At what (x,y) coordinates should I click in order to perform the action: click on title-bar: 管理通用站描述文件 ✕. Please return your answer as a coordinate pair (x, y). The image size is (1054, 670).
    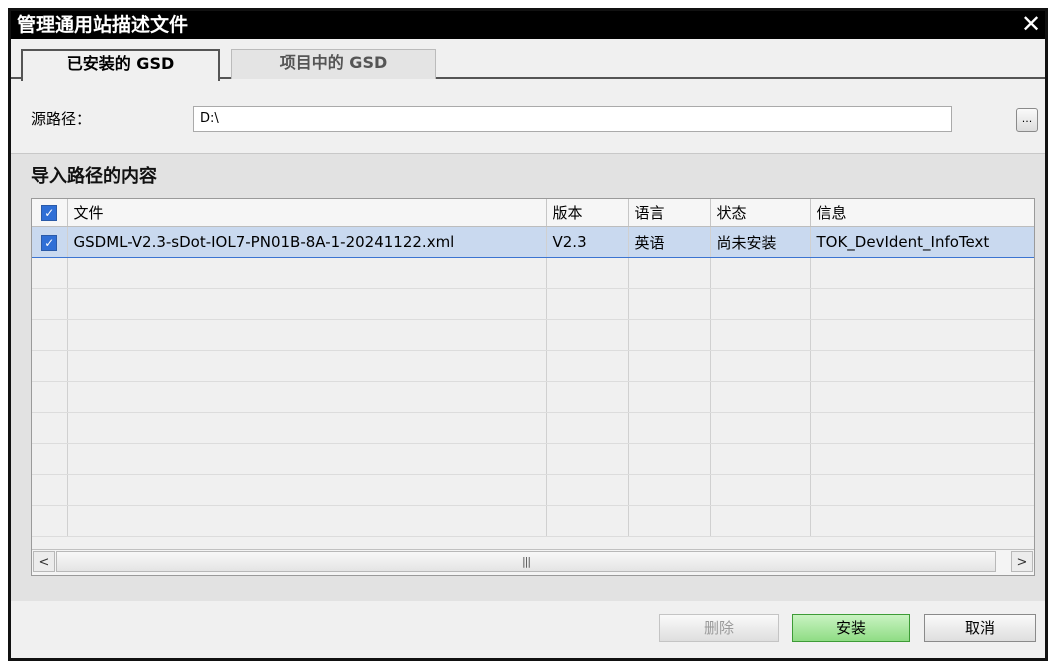
    Looking at the image, I should click on (528, 25).